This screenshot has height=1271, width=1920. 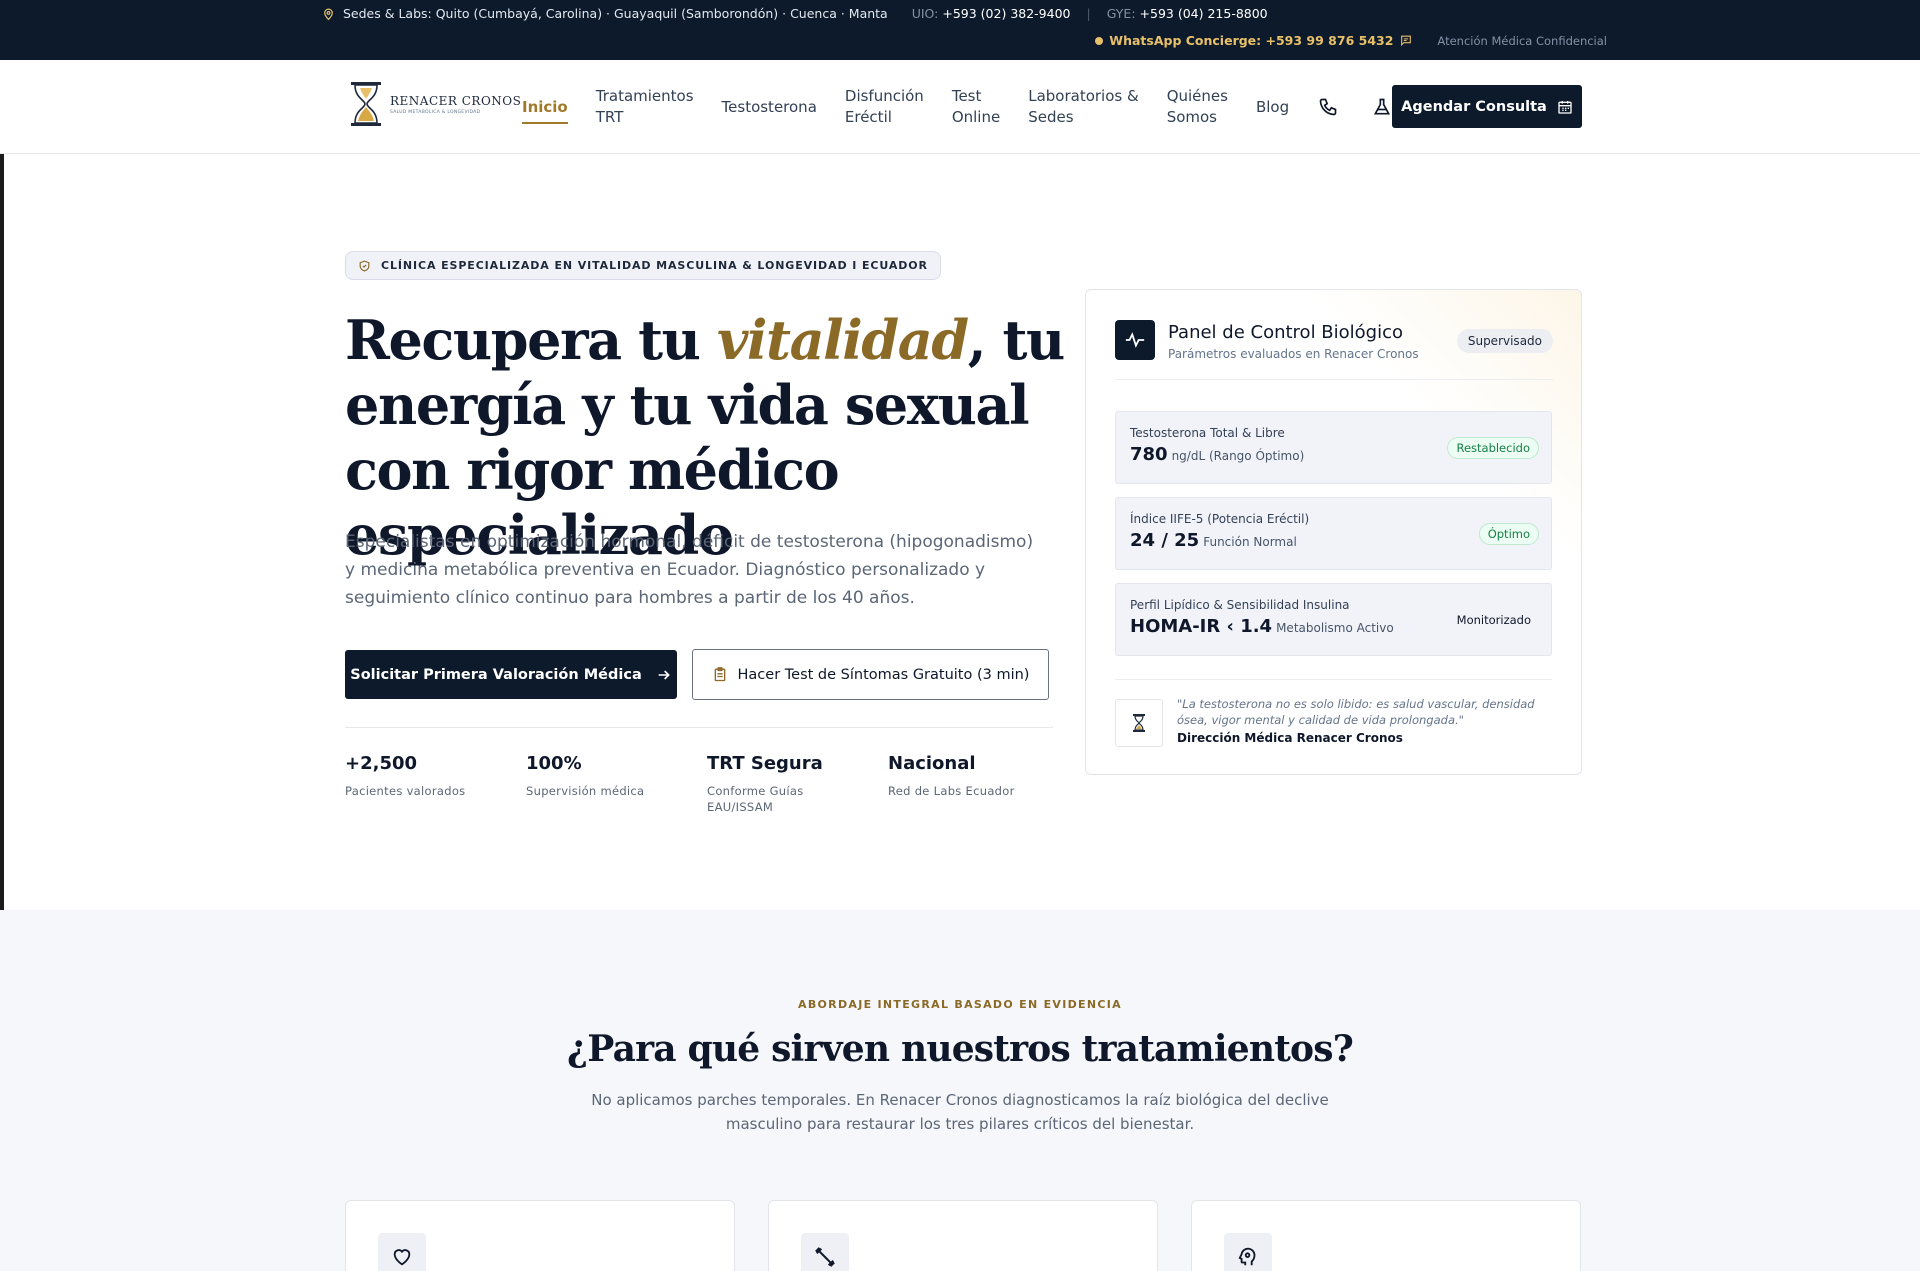 What do you see at coordinates (1197, 107) in the screenshot?
I see `nav-item-quienes-somos: Quiénes Somos` at bounding box center [1197, 107].